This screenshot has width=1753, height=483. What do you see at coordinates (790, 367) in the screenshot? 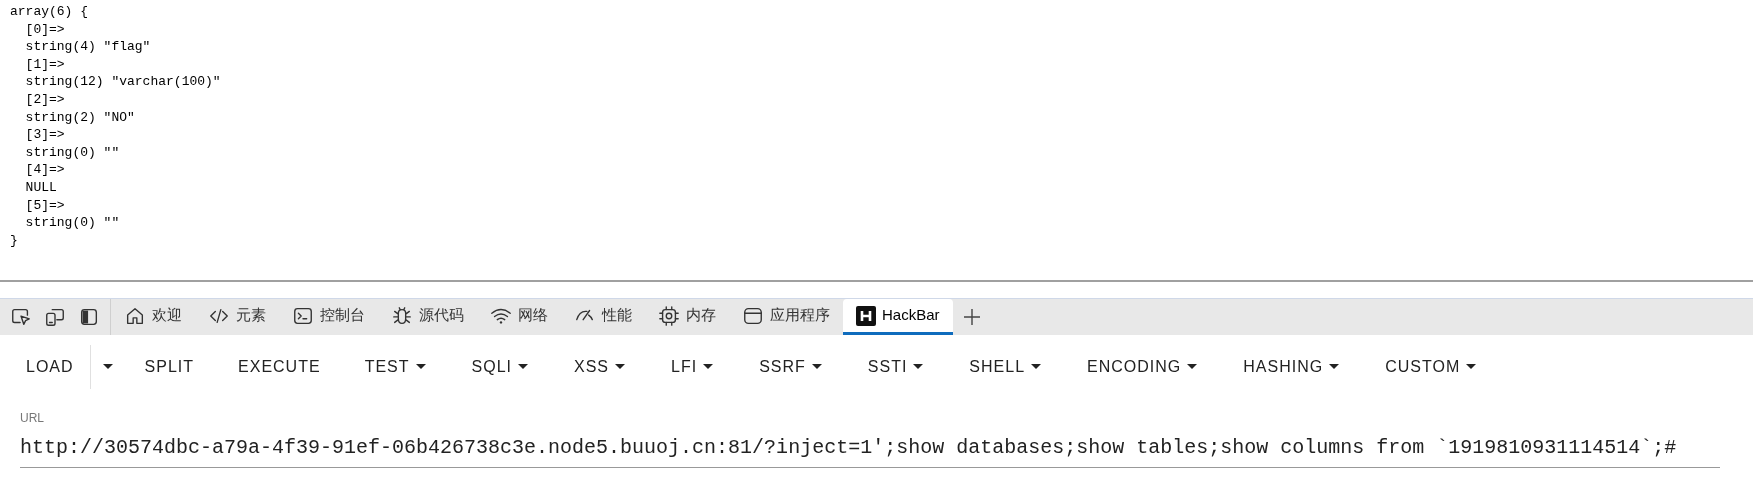
I see `menu-button: SSRF` at bounding box center [790, 367].